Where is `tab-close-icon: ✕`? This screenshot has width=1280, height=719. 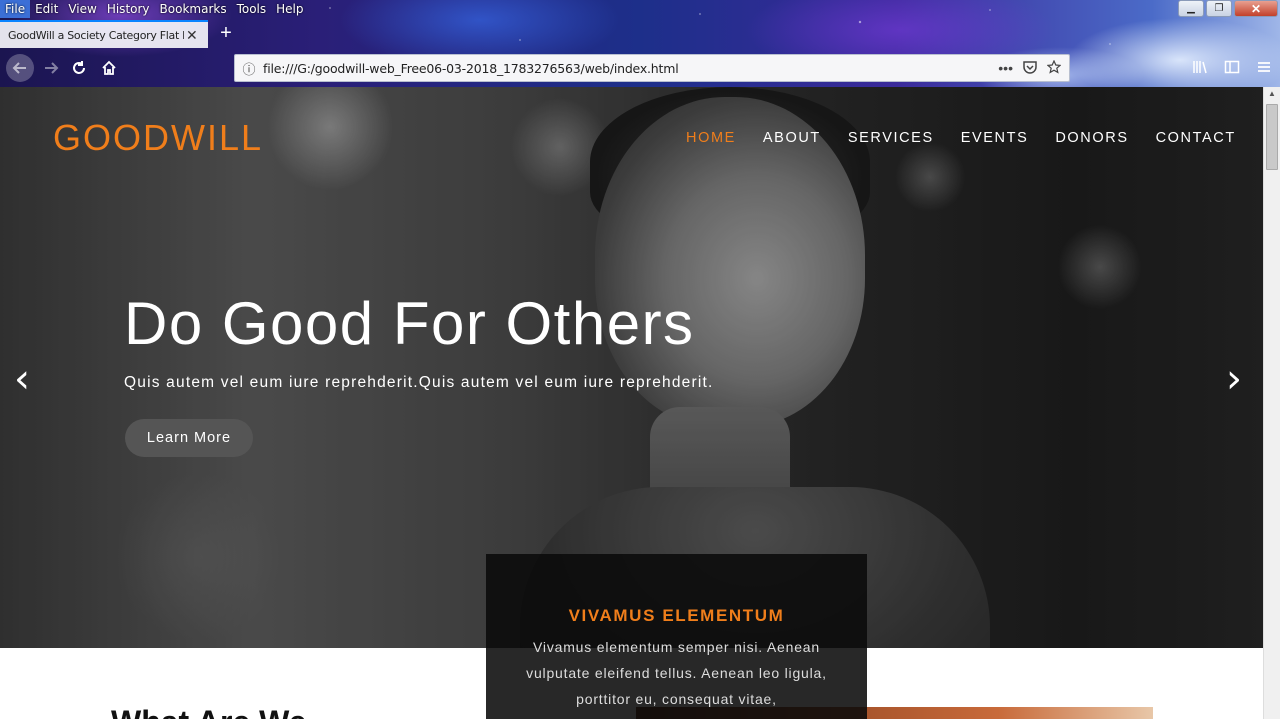 tab-close-icon: ✕ is located at coordinates (192, 35).